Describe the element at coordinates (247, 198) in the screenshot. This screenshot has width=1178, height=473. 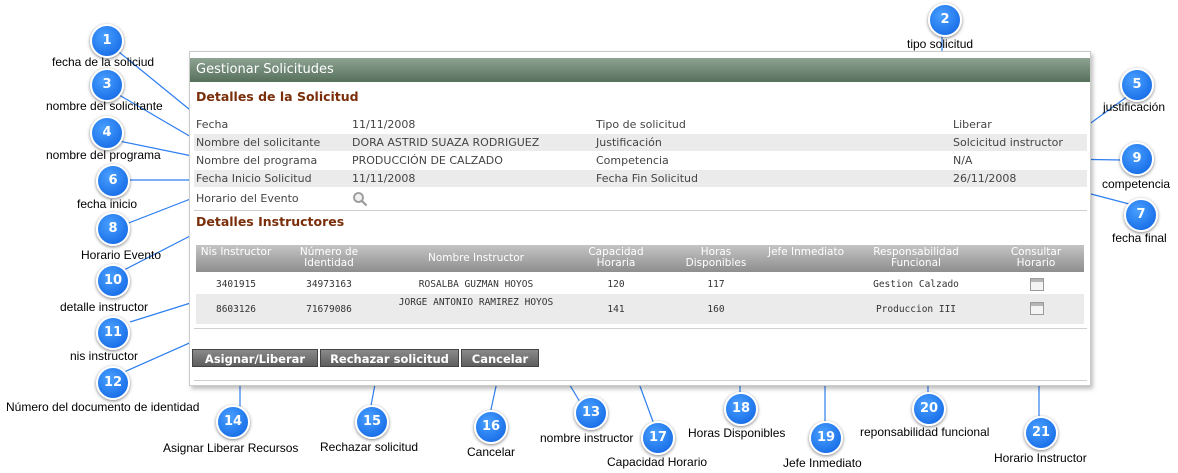
I see `horario-label: Horario del Evento` at that location.